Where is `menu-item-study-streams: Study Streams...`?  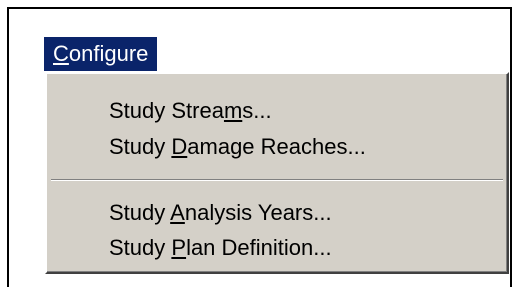 menu-item-study-streams: Study Streams... is located at coordinates (190, 111).